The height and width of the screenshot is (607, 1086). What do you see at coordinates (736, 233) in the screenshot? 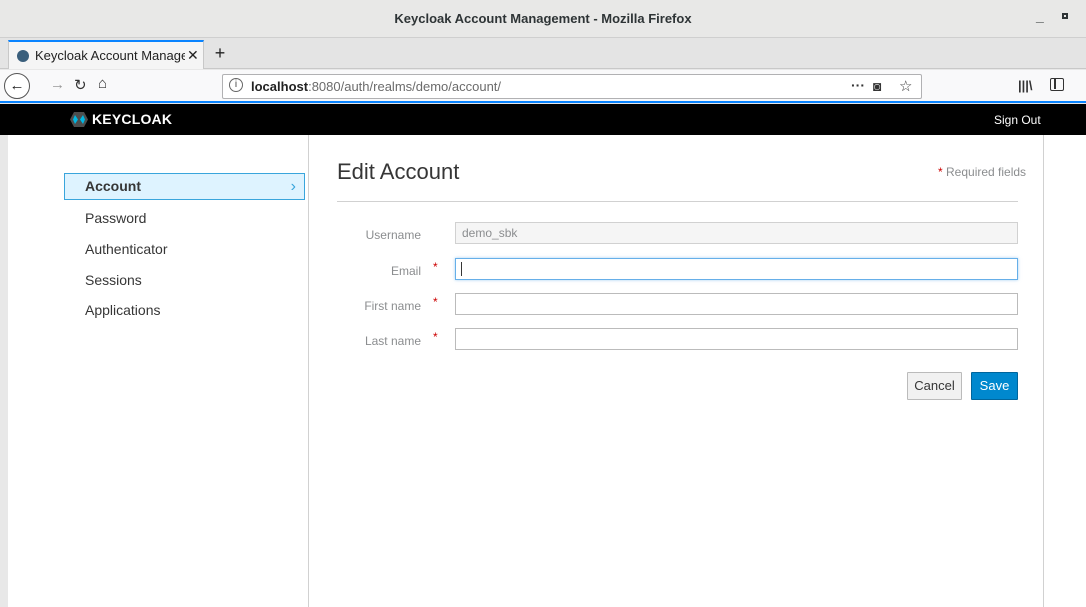
I see `username-field: demo_sbk` at bounding box center [736, 233].